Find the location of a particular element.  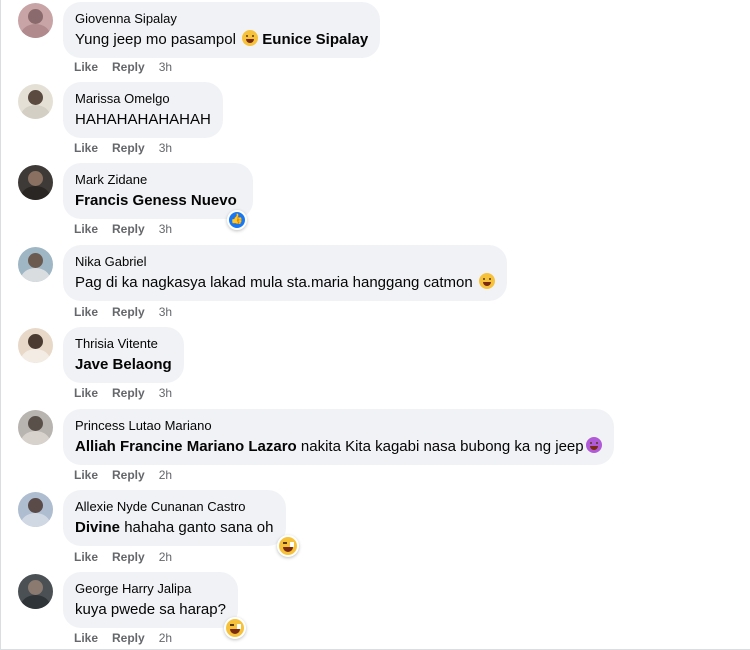

comment-author: Princess Lutao Mariano is located at coordinates (338, 425).